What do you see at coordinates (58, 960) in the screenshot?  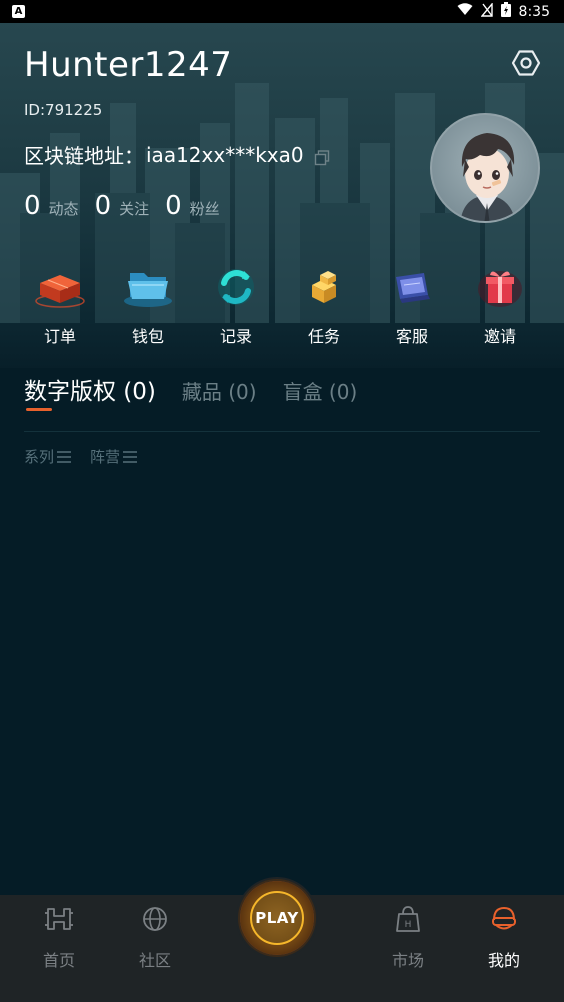 I see `nav-home-label: 首页` at bounding box center [58, 960].